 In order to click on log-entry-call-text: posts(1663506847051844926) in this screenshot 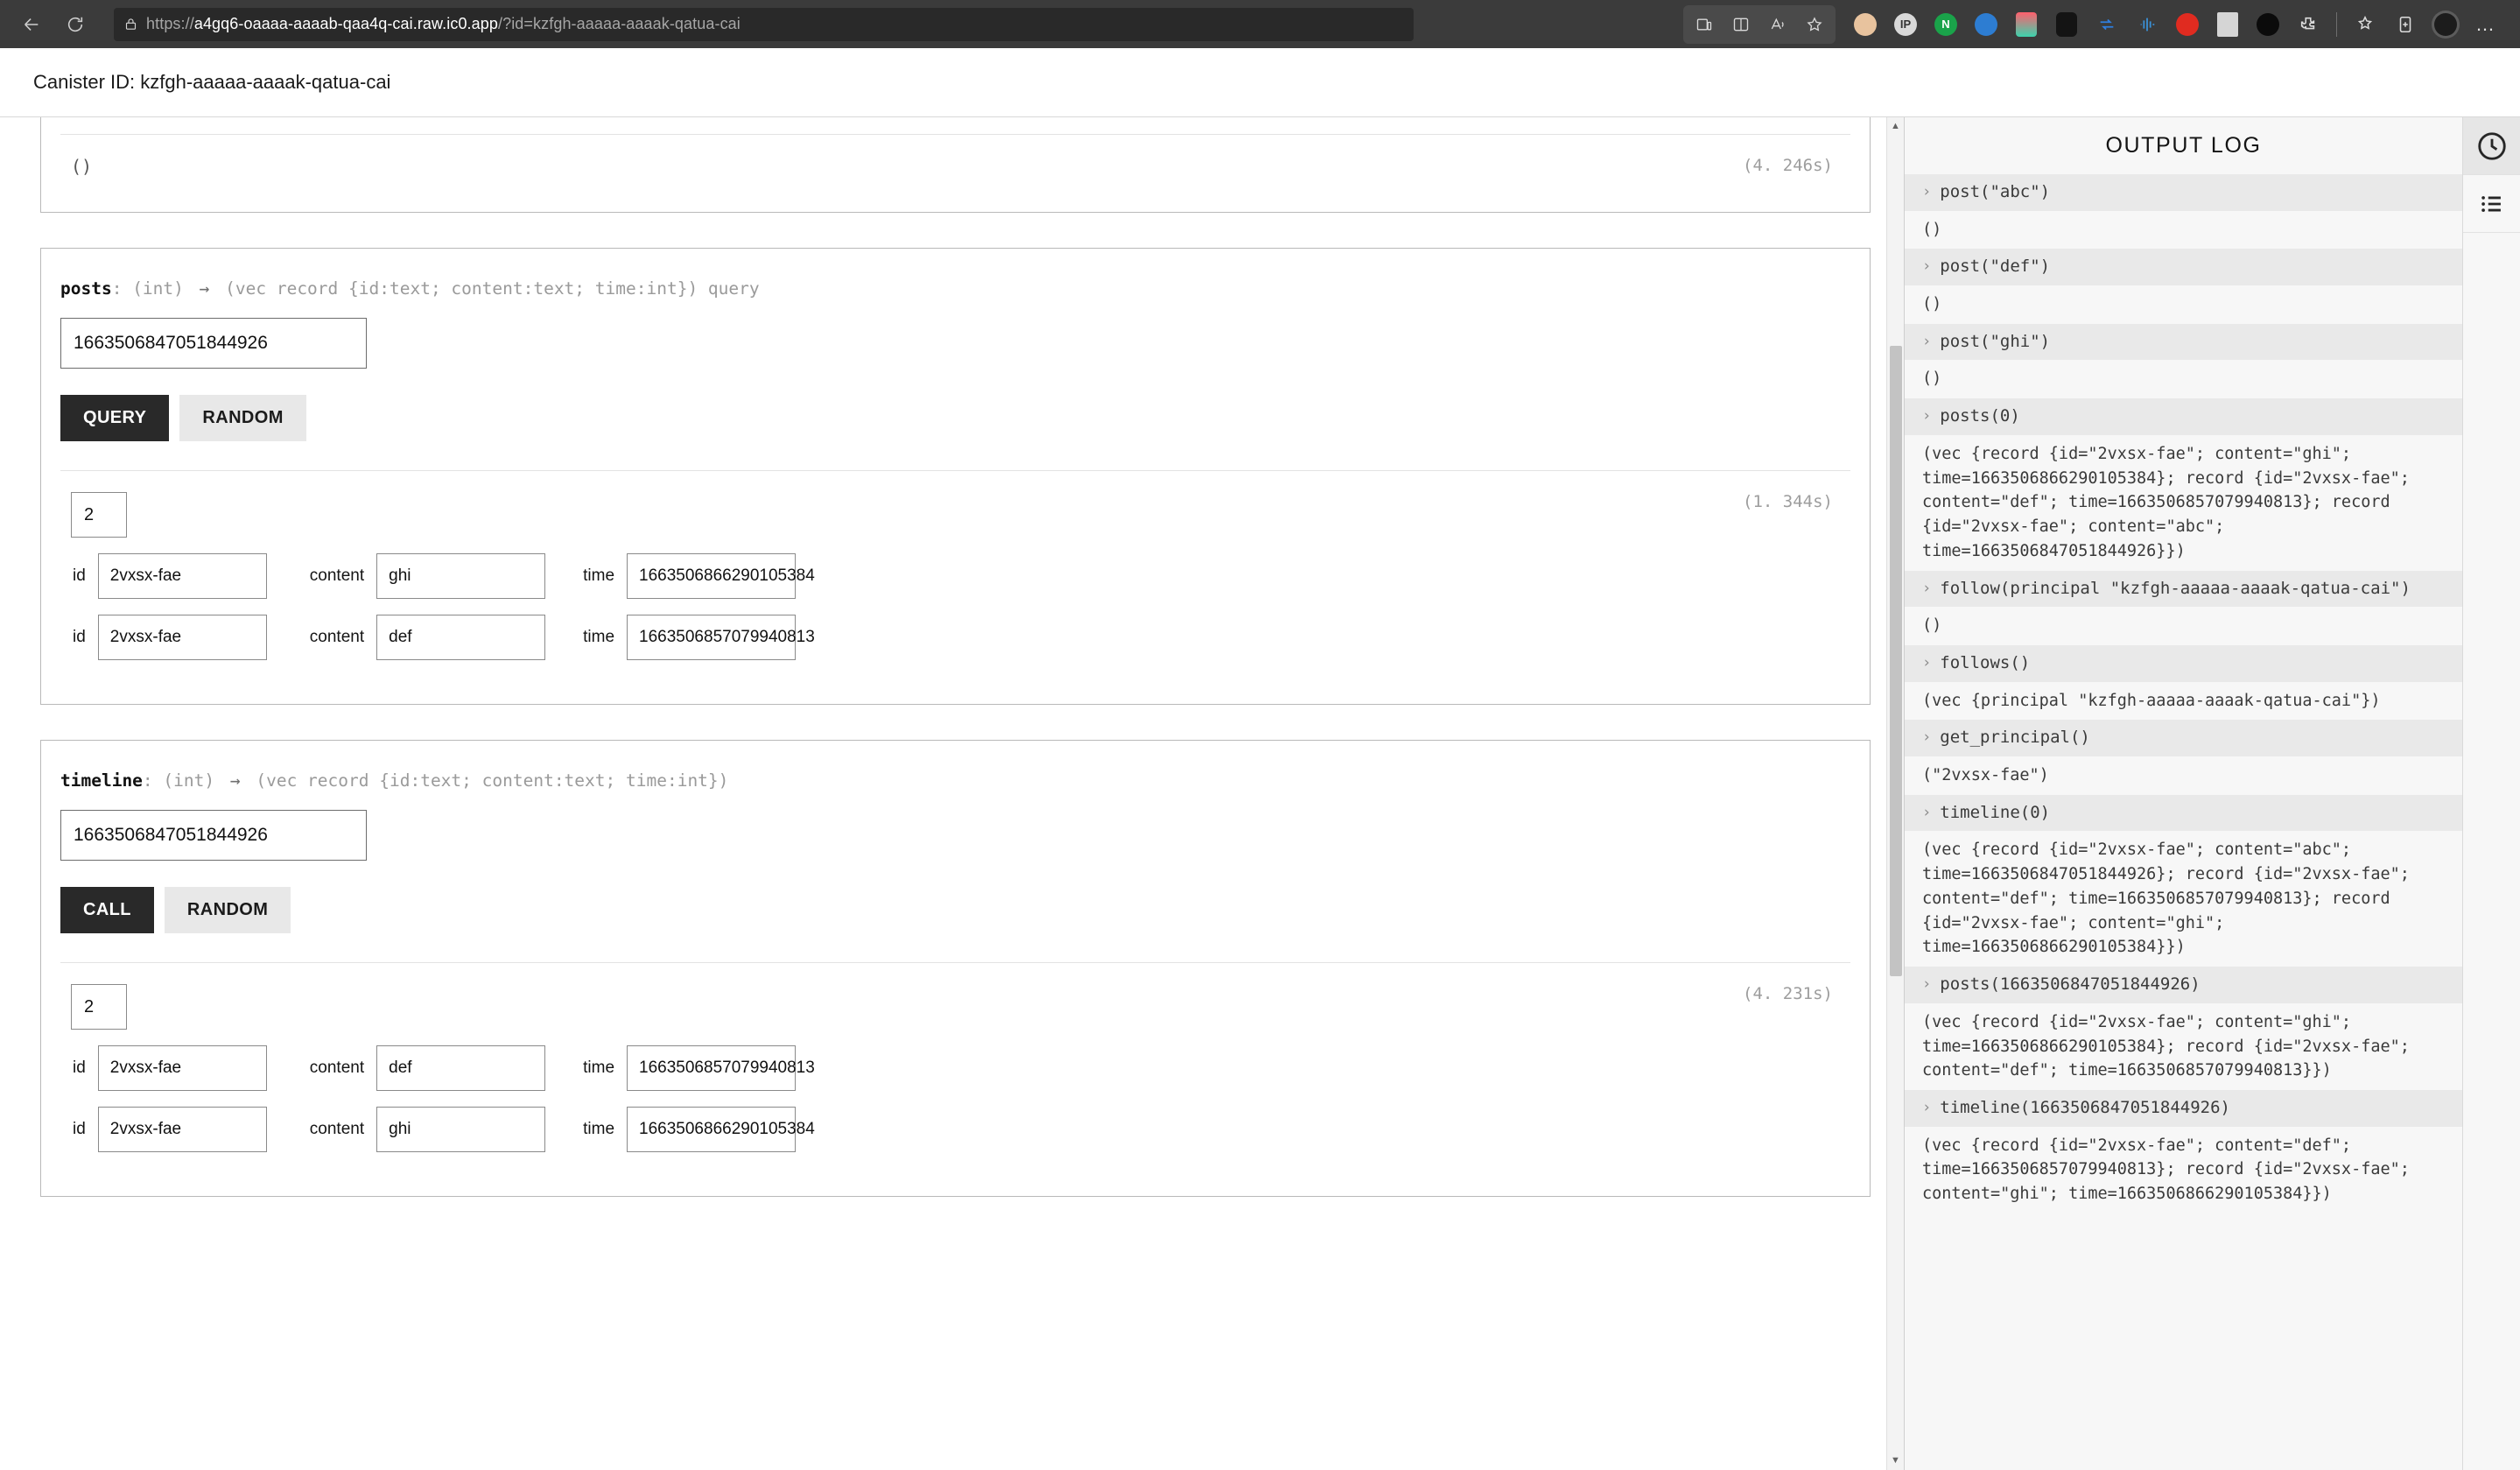, I will do `click(2070, 984)`.